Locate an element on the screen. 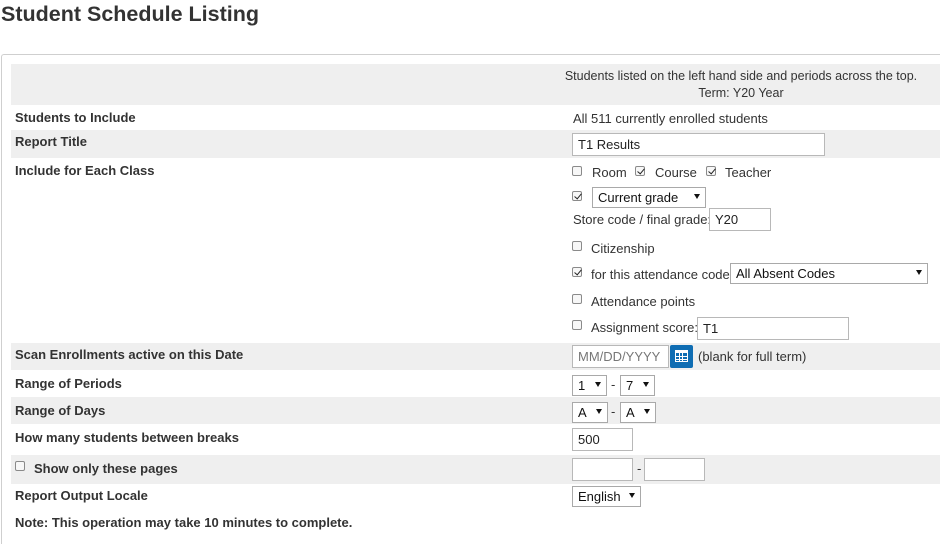  range-of-days-row: Range of Days is located at coordinates (475, 410).